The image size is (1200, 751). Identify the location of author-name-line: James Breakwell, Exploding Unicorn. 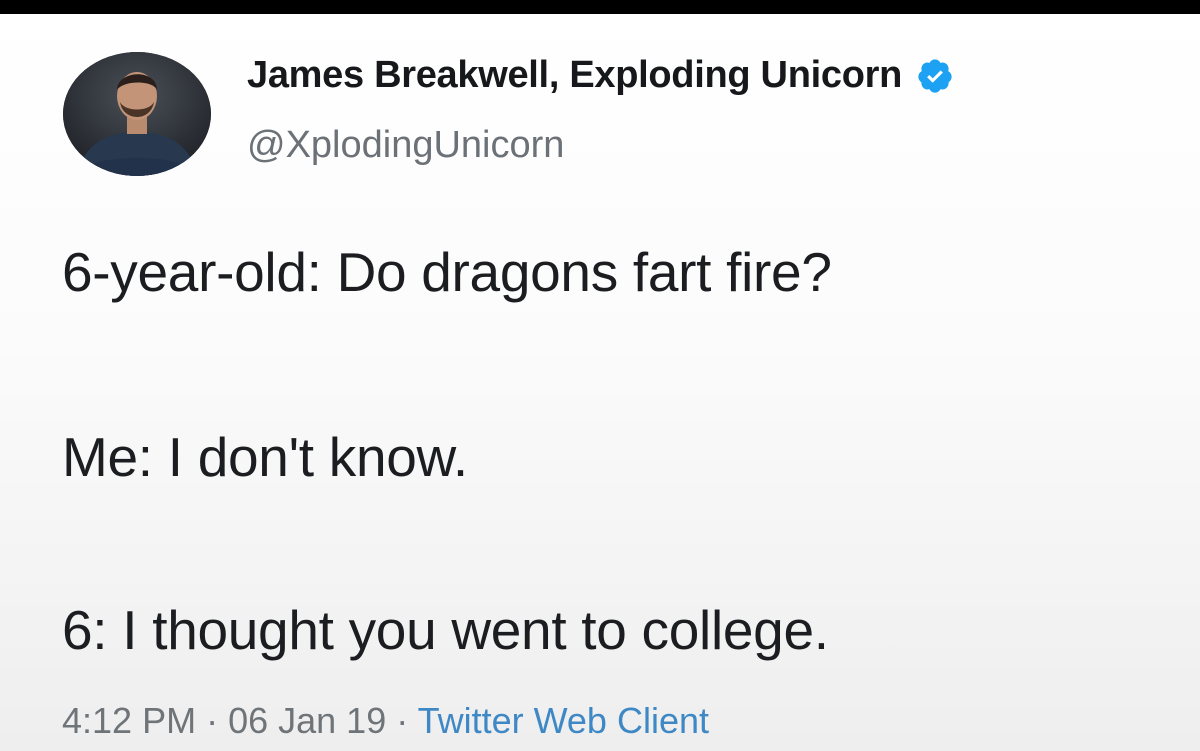
(600, 75).